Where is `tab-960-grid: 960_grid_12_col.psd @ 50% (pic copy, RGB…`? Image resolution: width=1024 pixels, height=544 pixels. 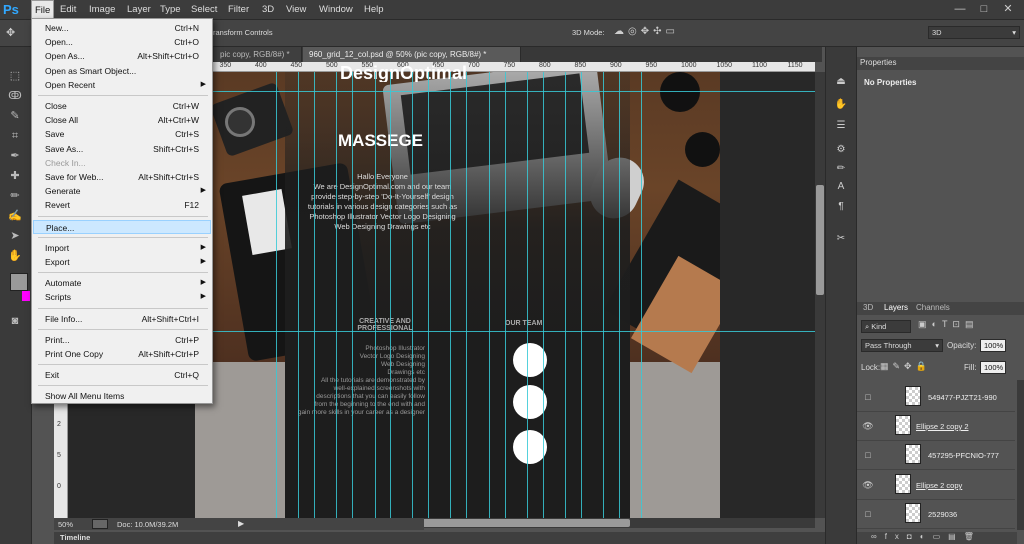
tab-960-grid: 960_grid_12_col.psd @ 50% (pic copy, RGB… is located at coordinates (412, 54).